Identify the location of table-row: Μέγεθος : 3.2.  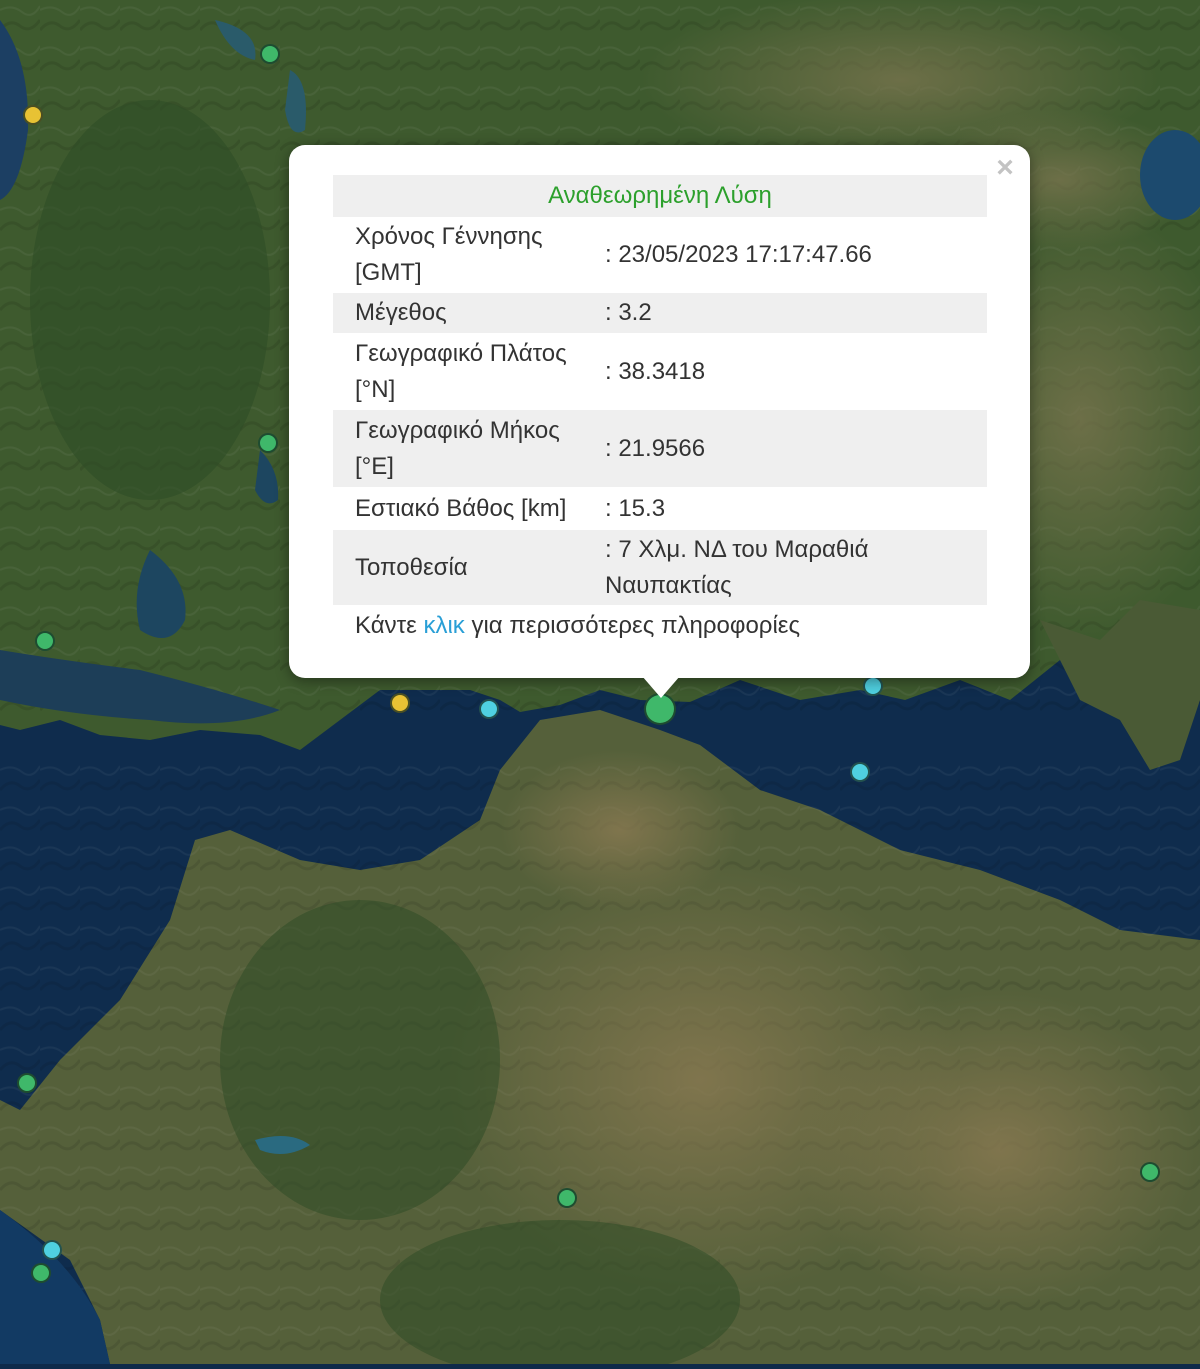
(660, 313).